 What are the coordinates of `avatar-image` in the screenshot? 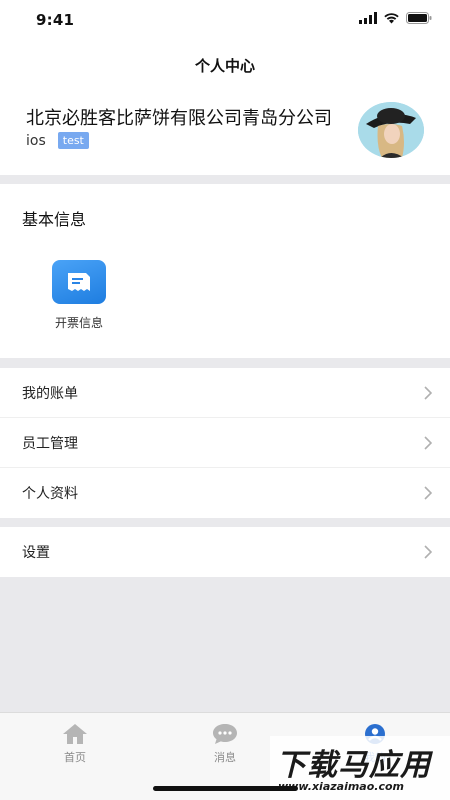 It's located at (391, 130).